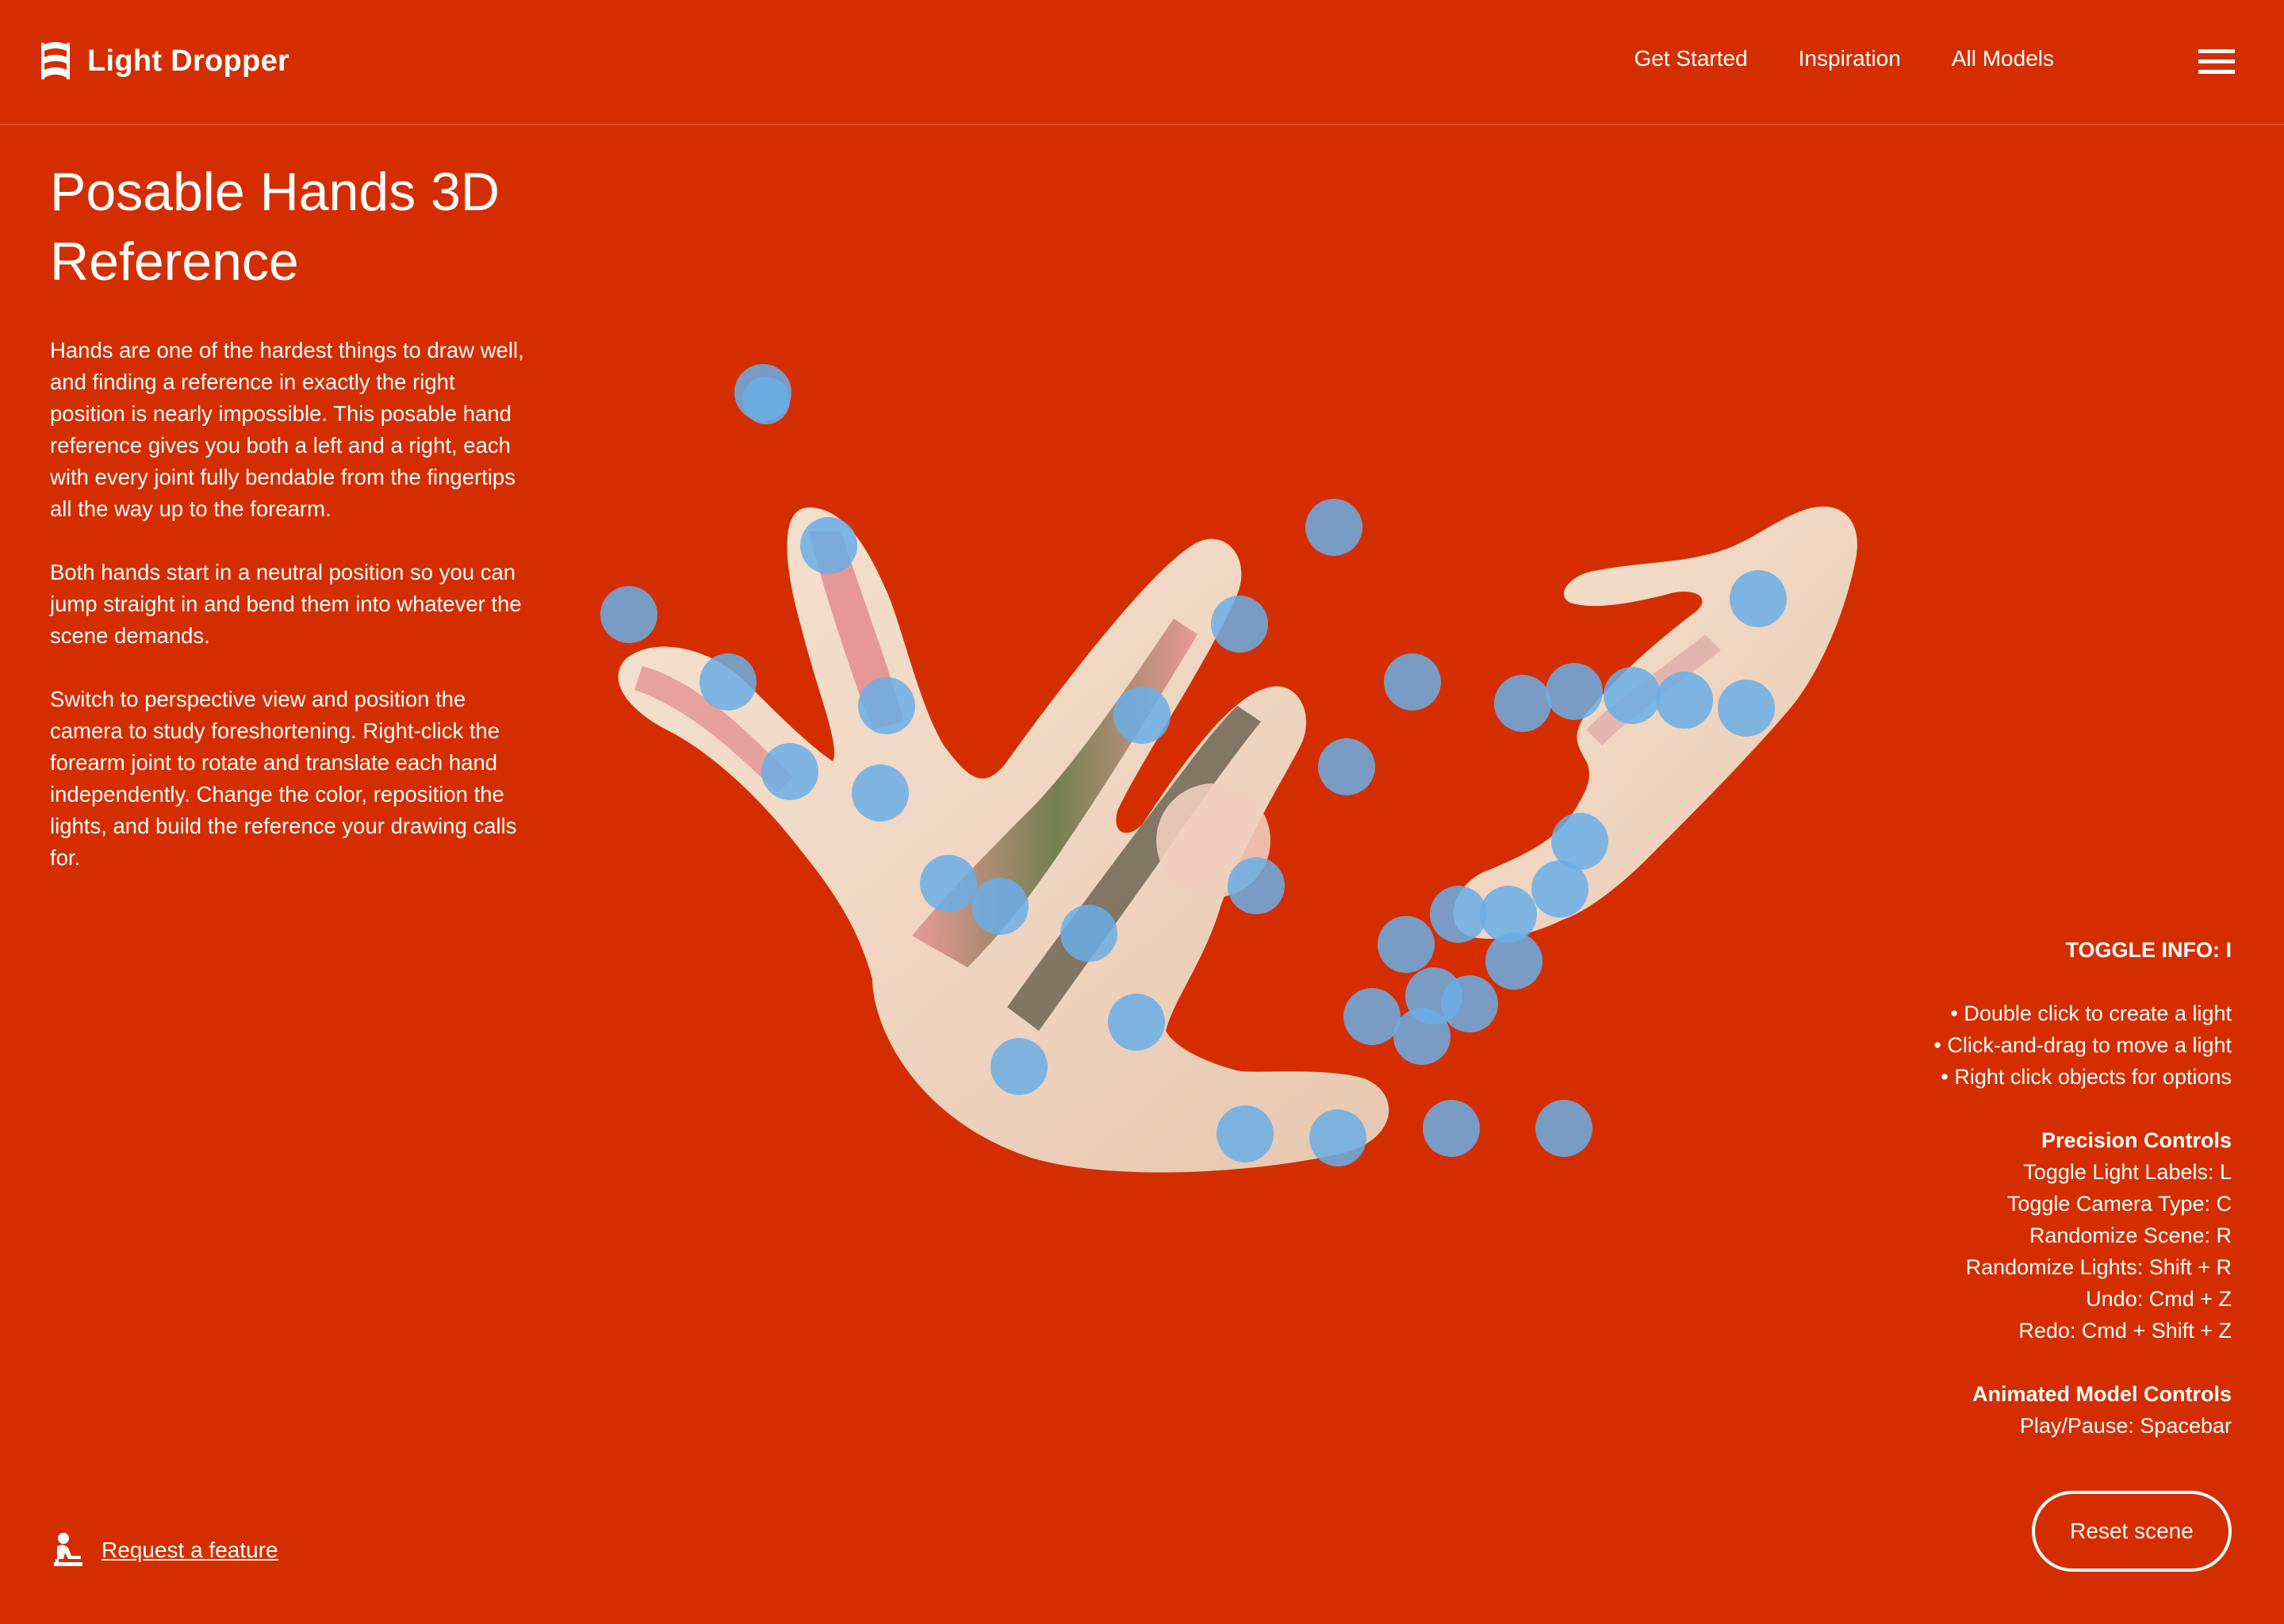 The width and height of the screenshot is (2284, 1624). I want to click on shortcut-item: Undo: Cmd + Z, so click(2159, 1299).